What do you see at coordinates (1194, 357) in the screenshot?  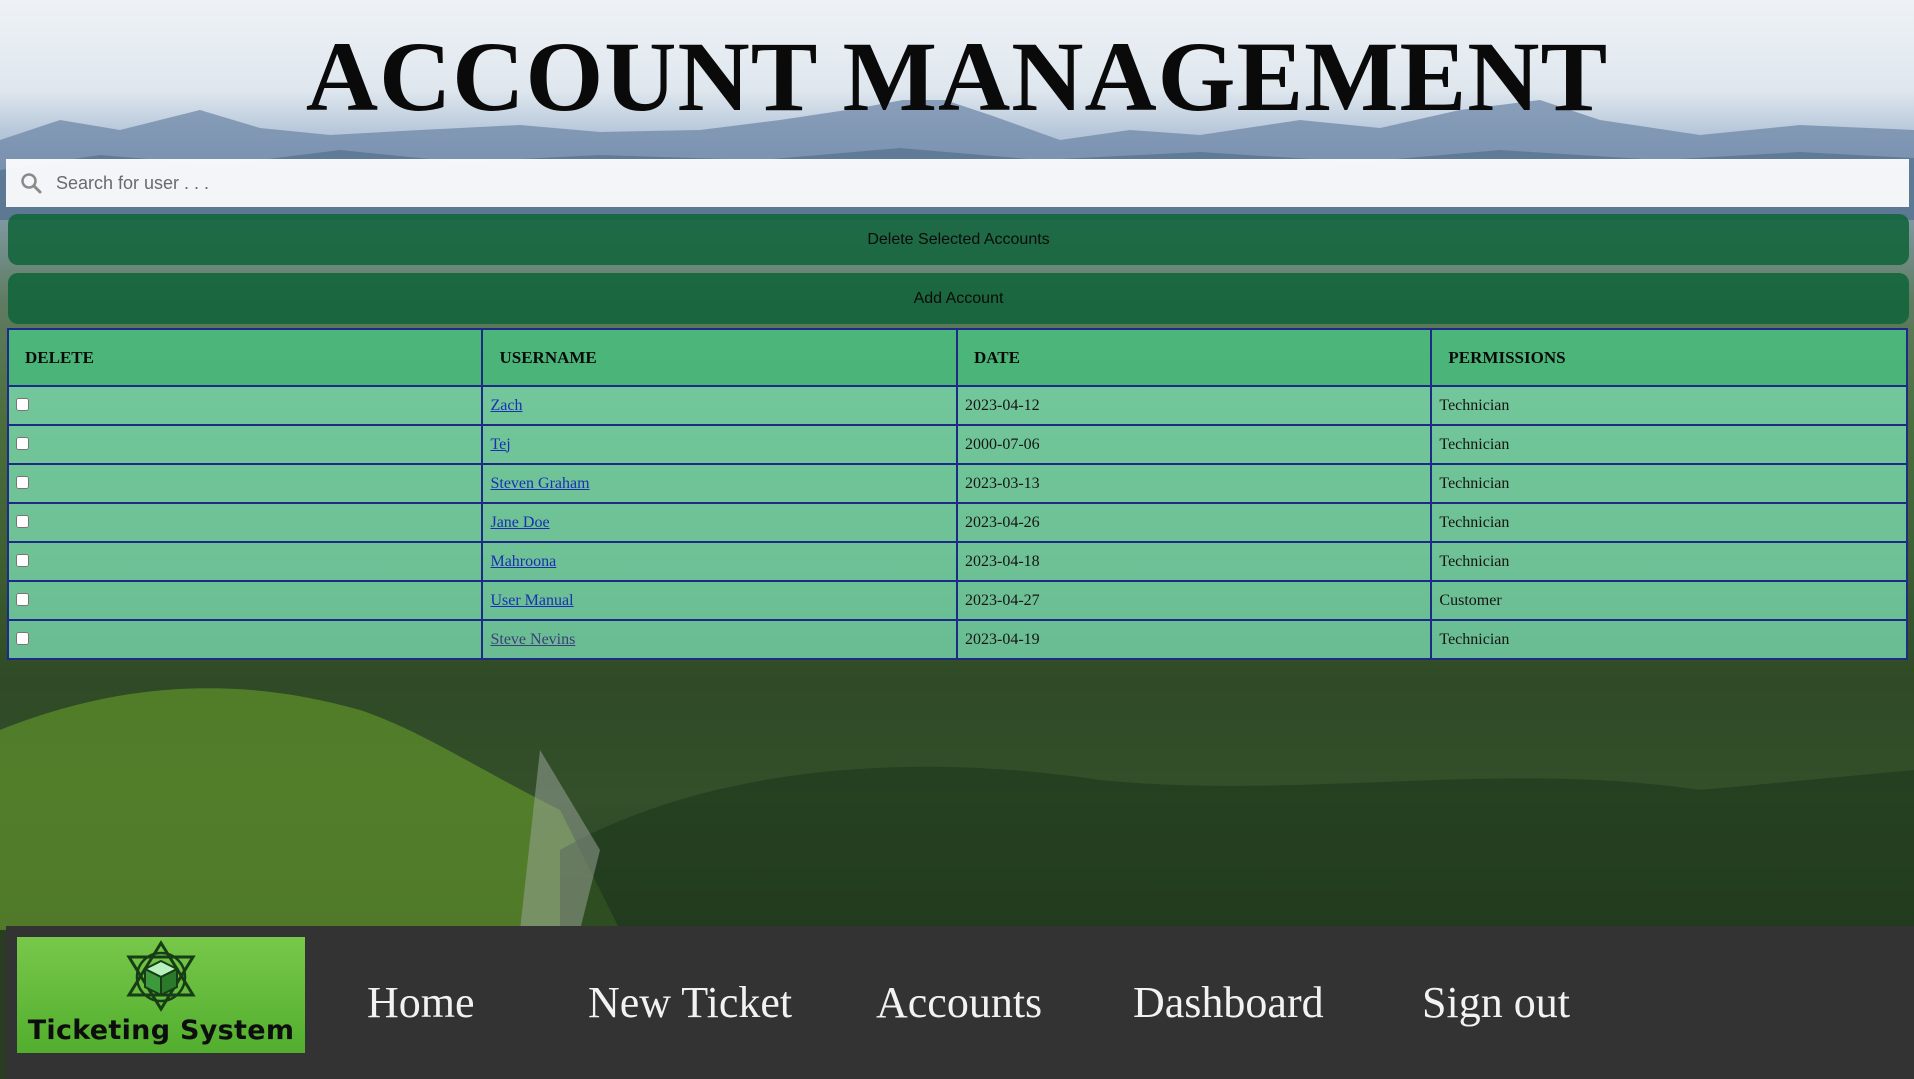 I see `column-header-date: DATE` at bounding box center [1194, 357].